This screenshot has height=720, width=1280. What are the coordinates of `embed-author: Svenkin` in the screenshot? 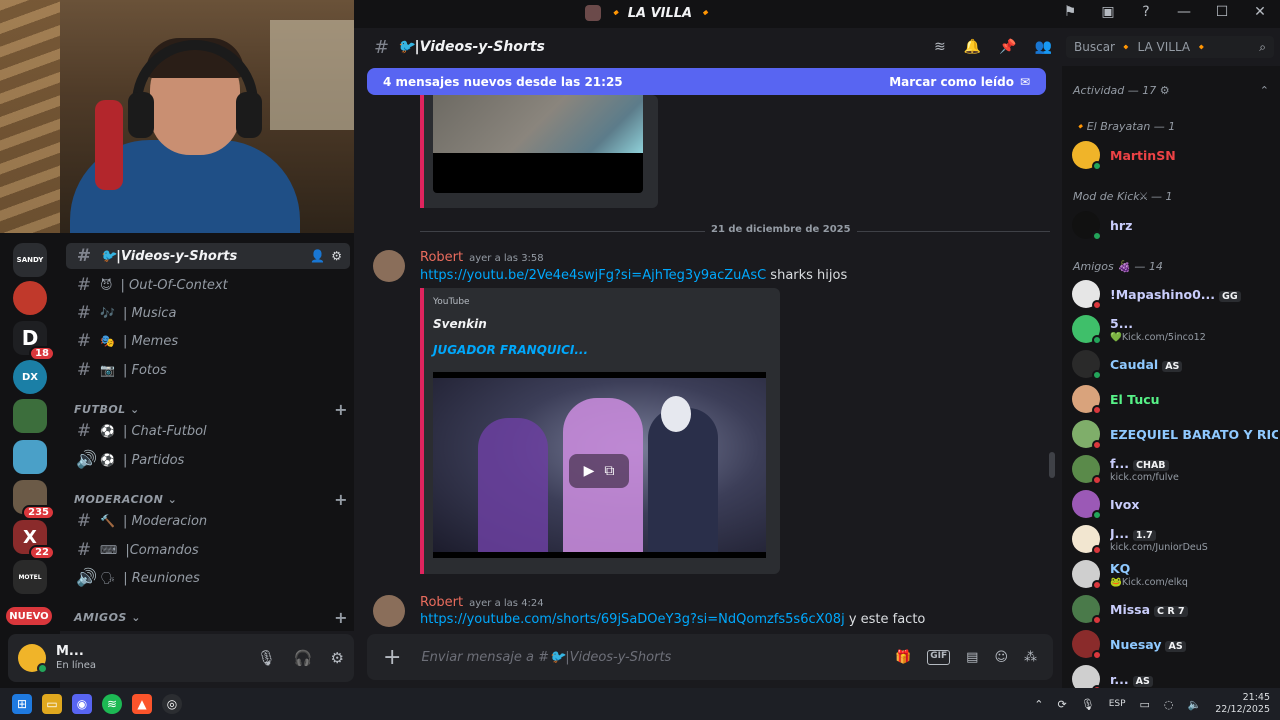 It's located at (460, 324).